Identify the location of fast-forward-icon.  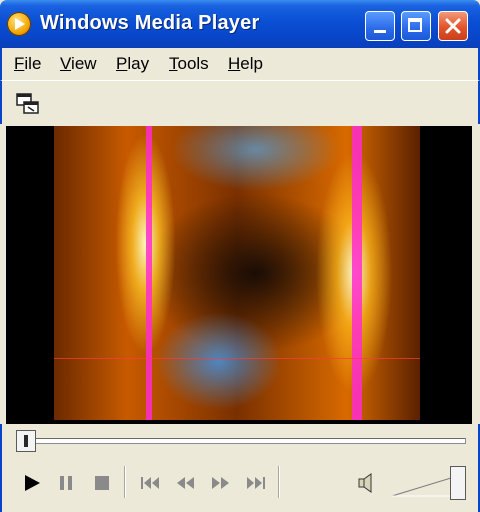
(220, 483).